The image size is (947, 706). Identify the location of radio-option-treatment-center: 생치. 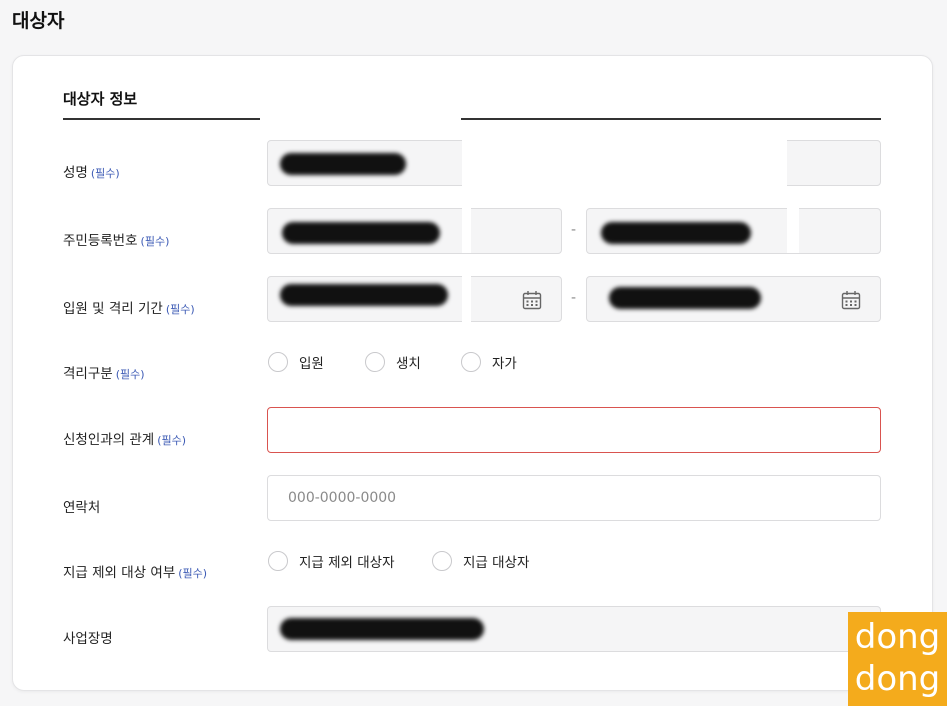
(393, 362).